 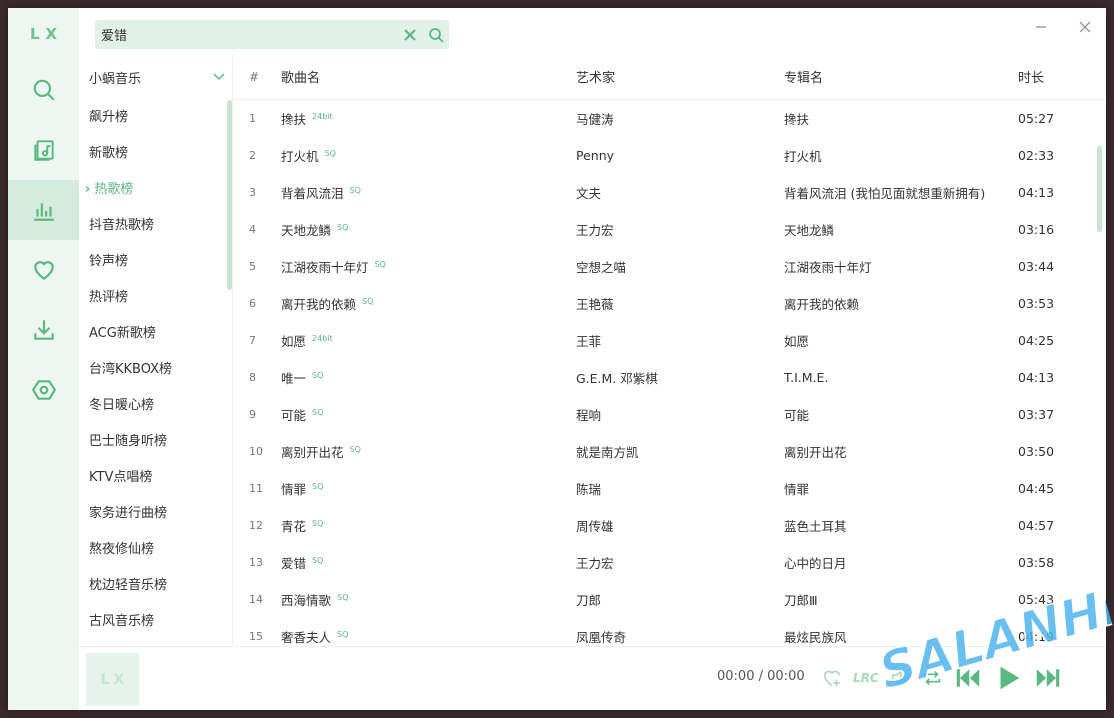 I want to click on window-controls, so click(x=1063, y=27).